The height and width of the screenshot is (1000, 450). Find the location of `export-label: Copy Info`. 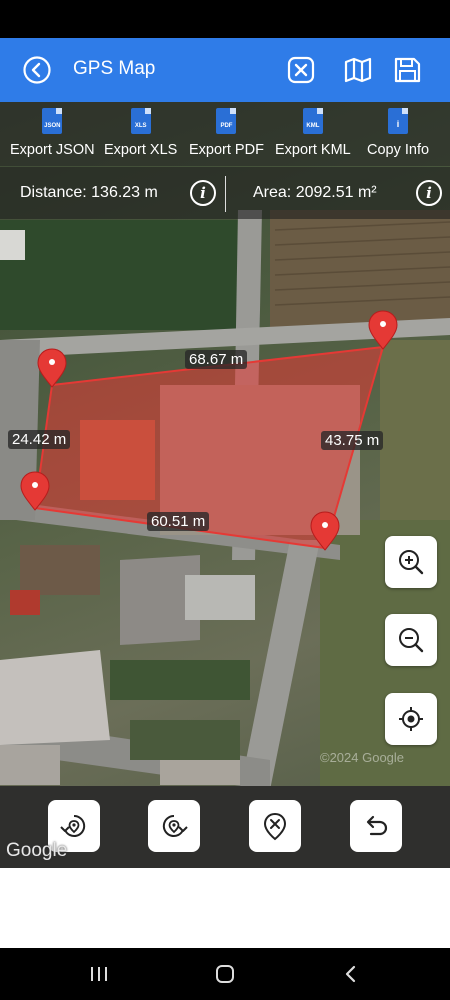

export-label: Copy Info is located at coordinates (398, 150).